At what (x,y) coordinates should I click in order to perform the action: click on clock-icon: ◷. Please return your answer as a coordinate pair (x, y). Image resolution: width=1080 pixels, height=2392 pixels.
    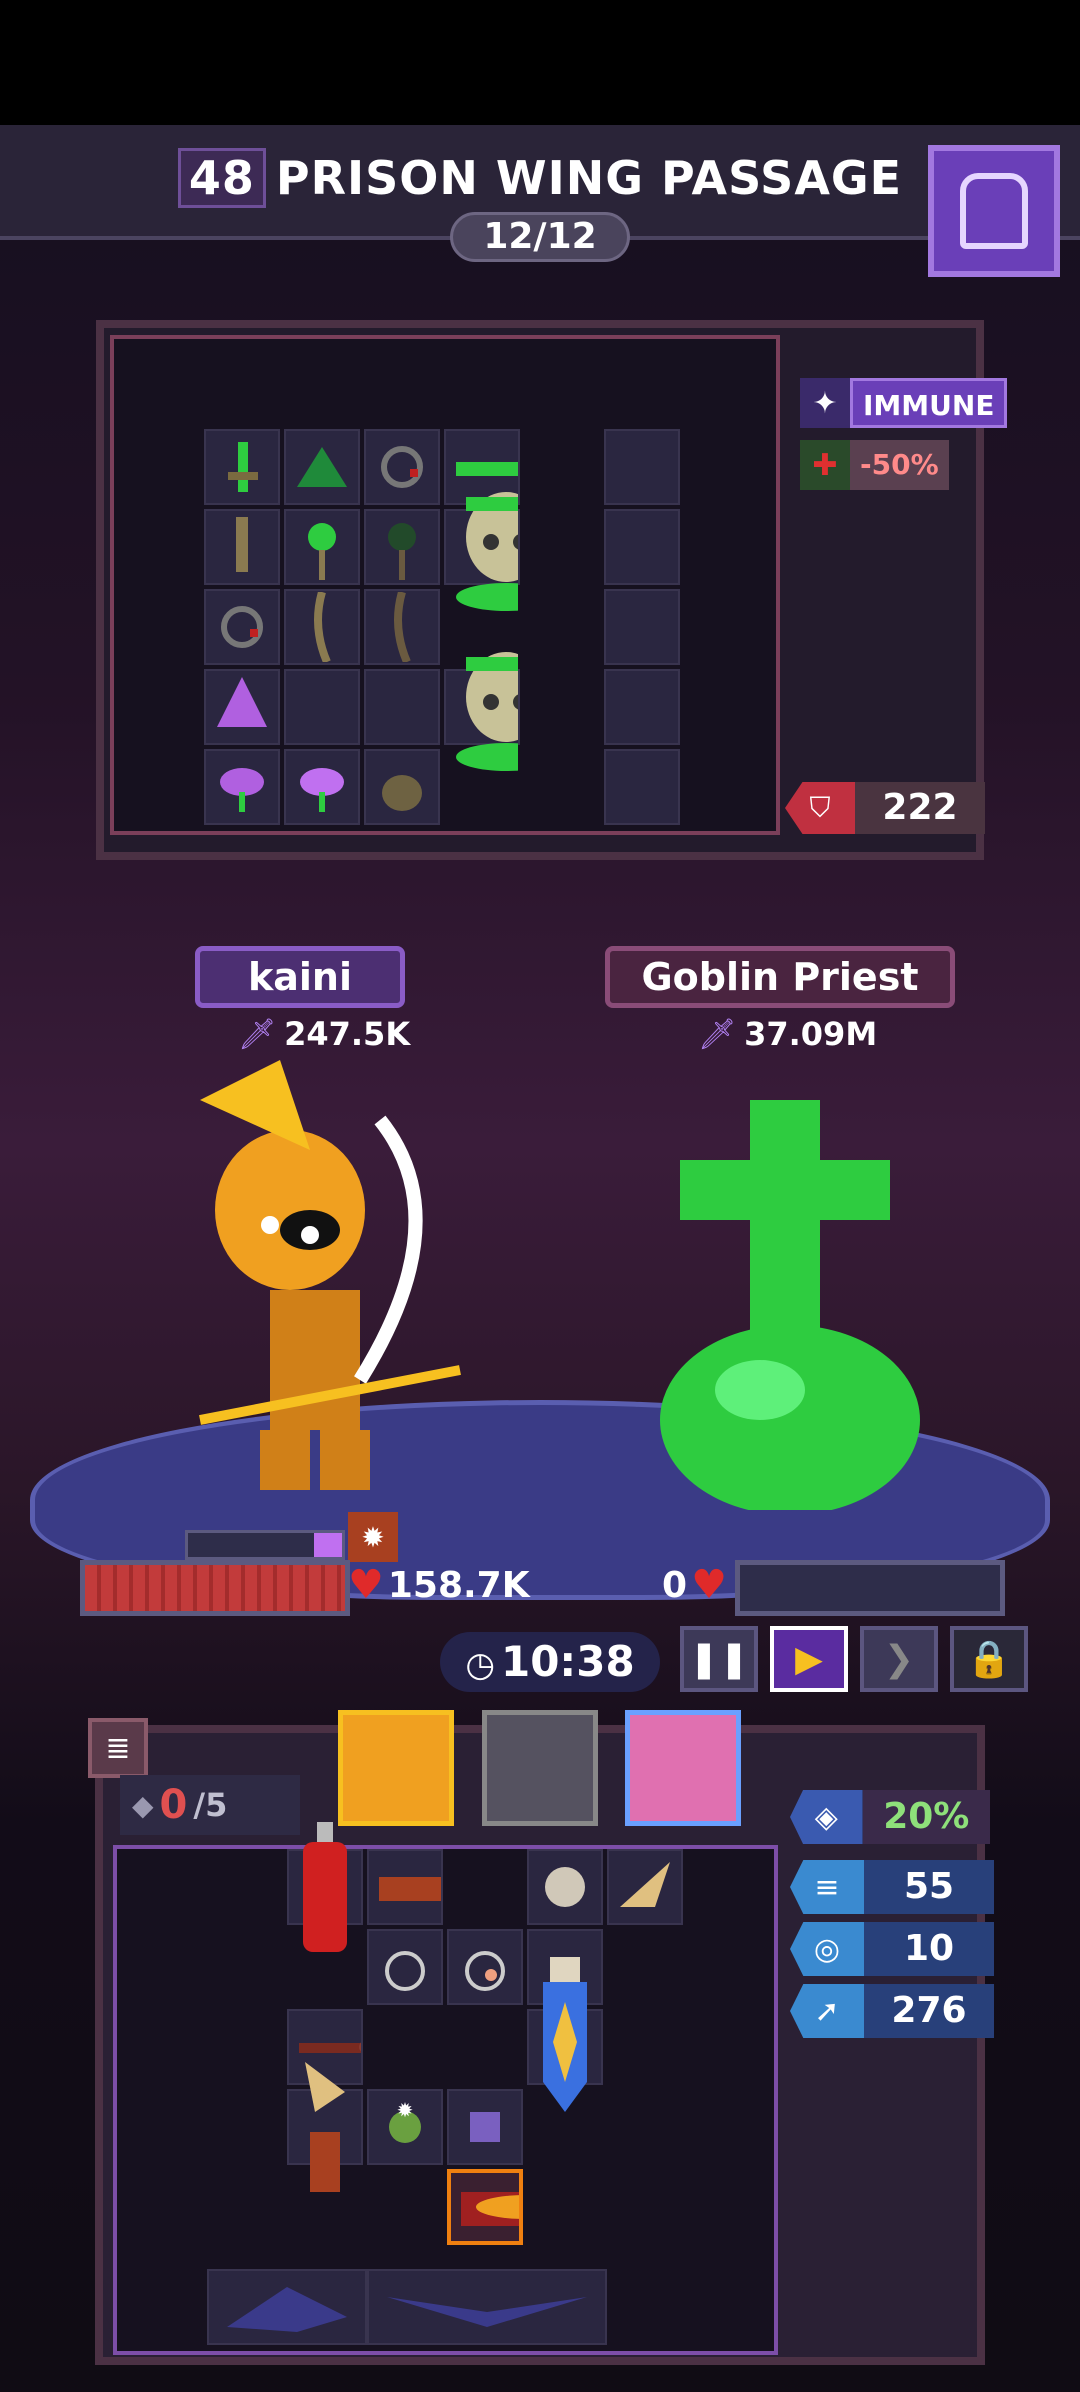
    Looking at the image, I should click on (480, 1665).